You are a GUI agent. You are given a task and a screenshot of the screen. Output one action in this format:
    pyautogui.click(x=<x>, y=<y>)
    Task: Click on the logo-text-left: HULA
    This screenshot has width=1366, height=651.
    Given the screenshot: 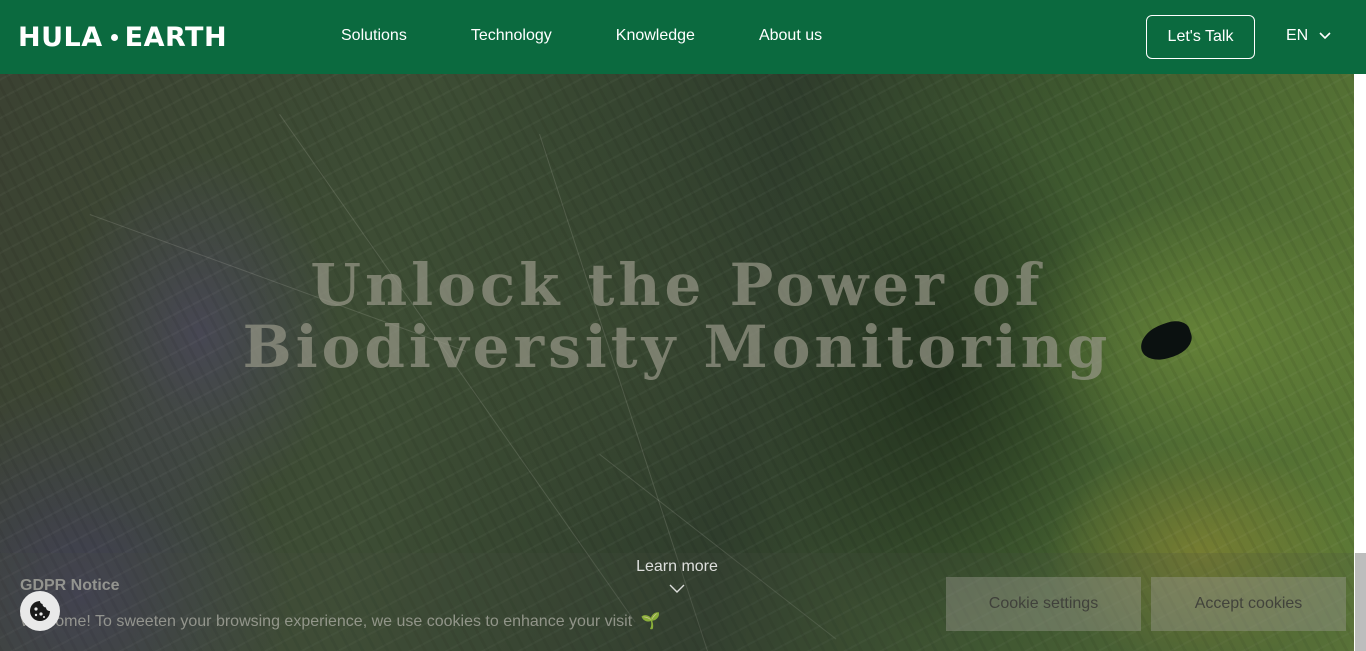 What is the action you would take?
    pyautogui.click(x=60, y=37)
    